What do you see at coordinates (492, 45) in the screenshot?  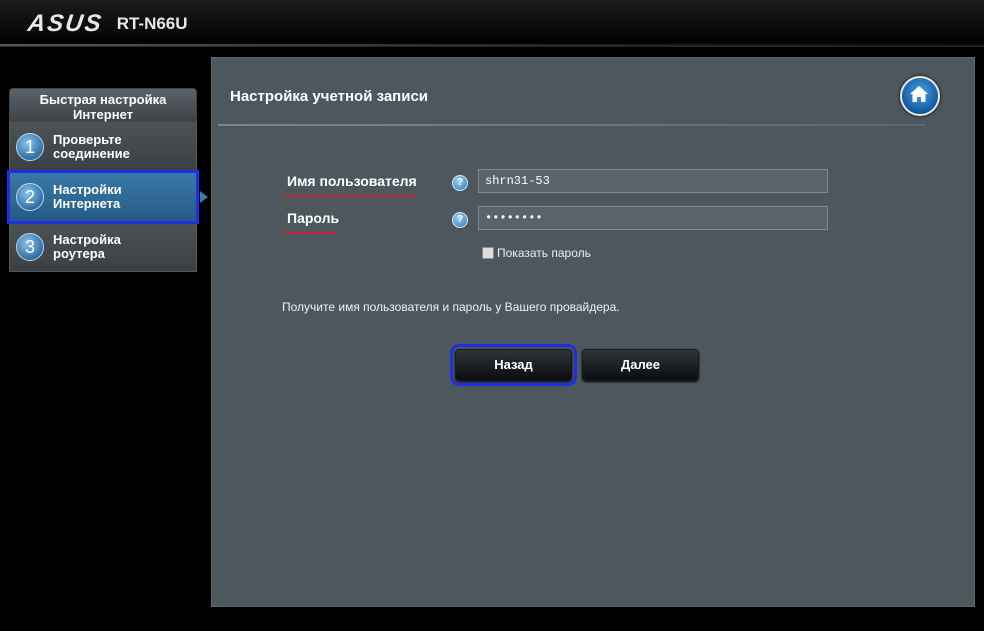 I see `header-divider` at bounding box center [492, 45].